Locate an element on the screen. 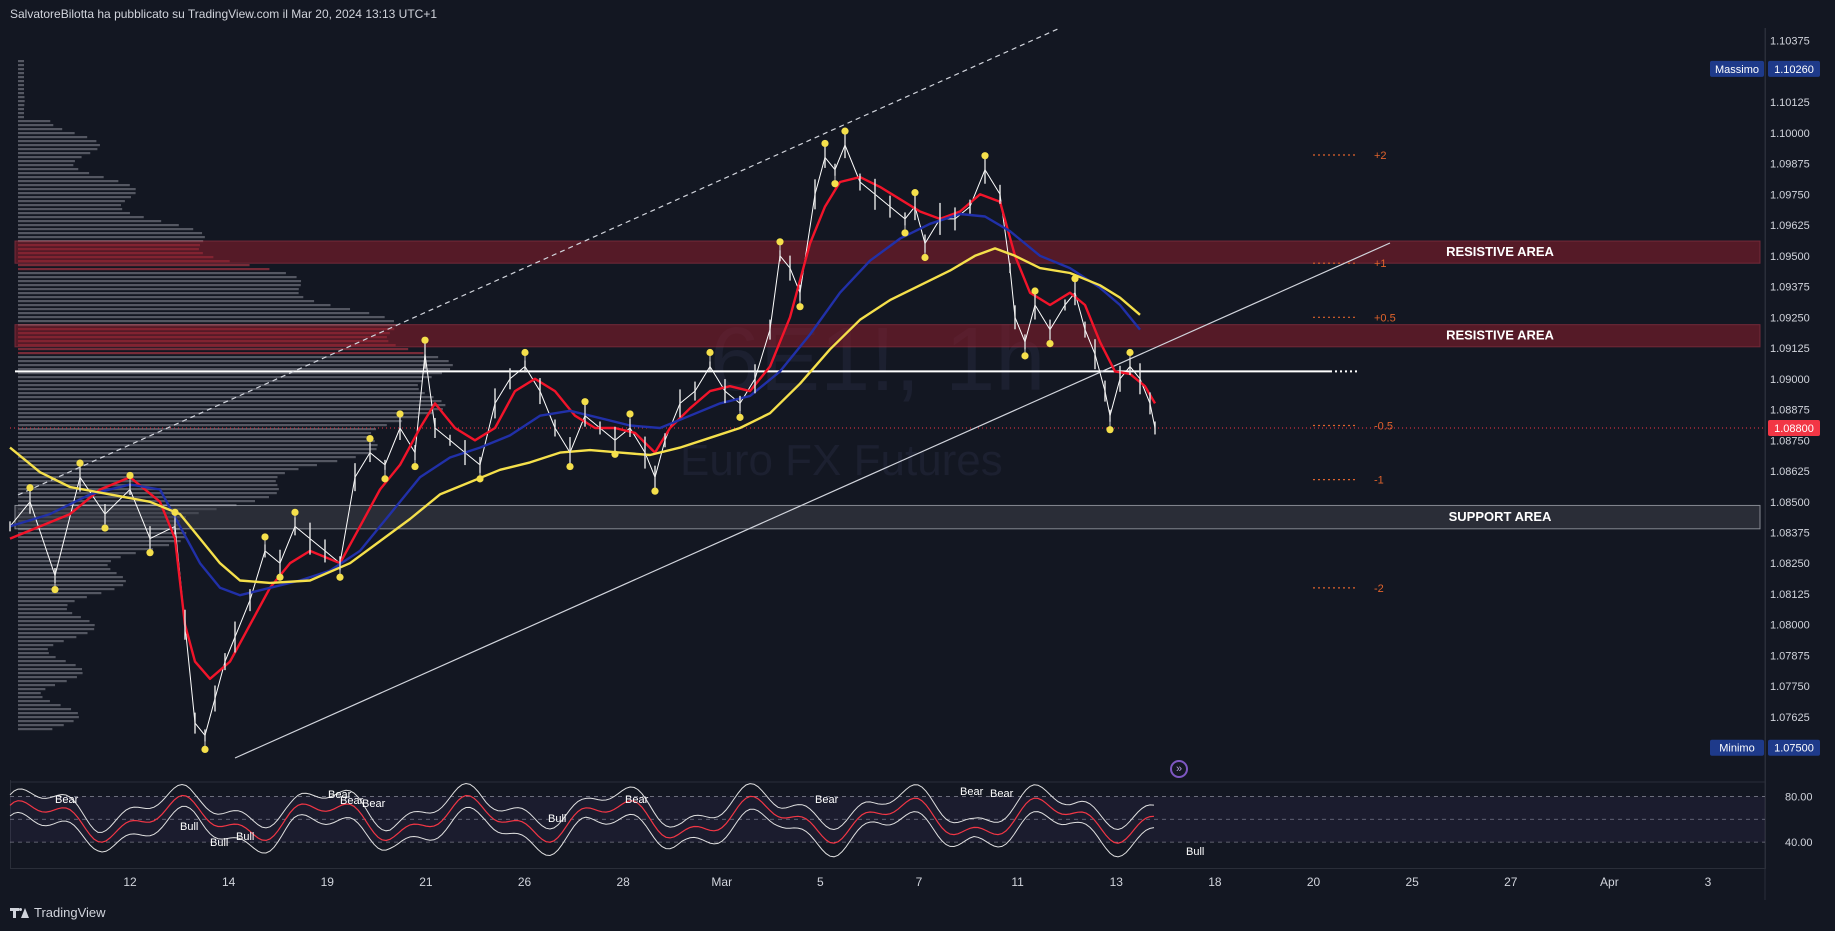 The width and height of the screenshot is (1835, 931). x-axis-tick: 14 is located at coordinates (229, 882).